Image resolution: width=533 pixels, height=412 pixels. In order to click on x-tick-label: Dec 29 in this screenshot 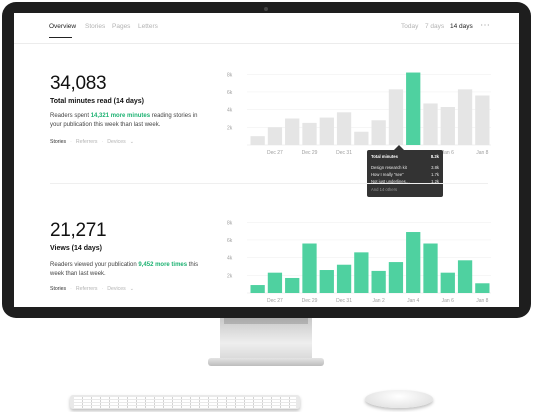, I will do `click(310, 301)`.